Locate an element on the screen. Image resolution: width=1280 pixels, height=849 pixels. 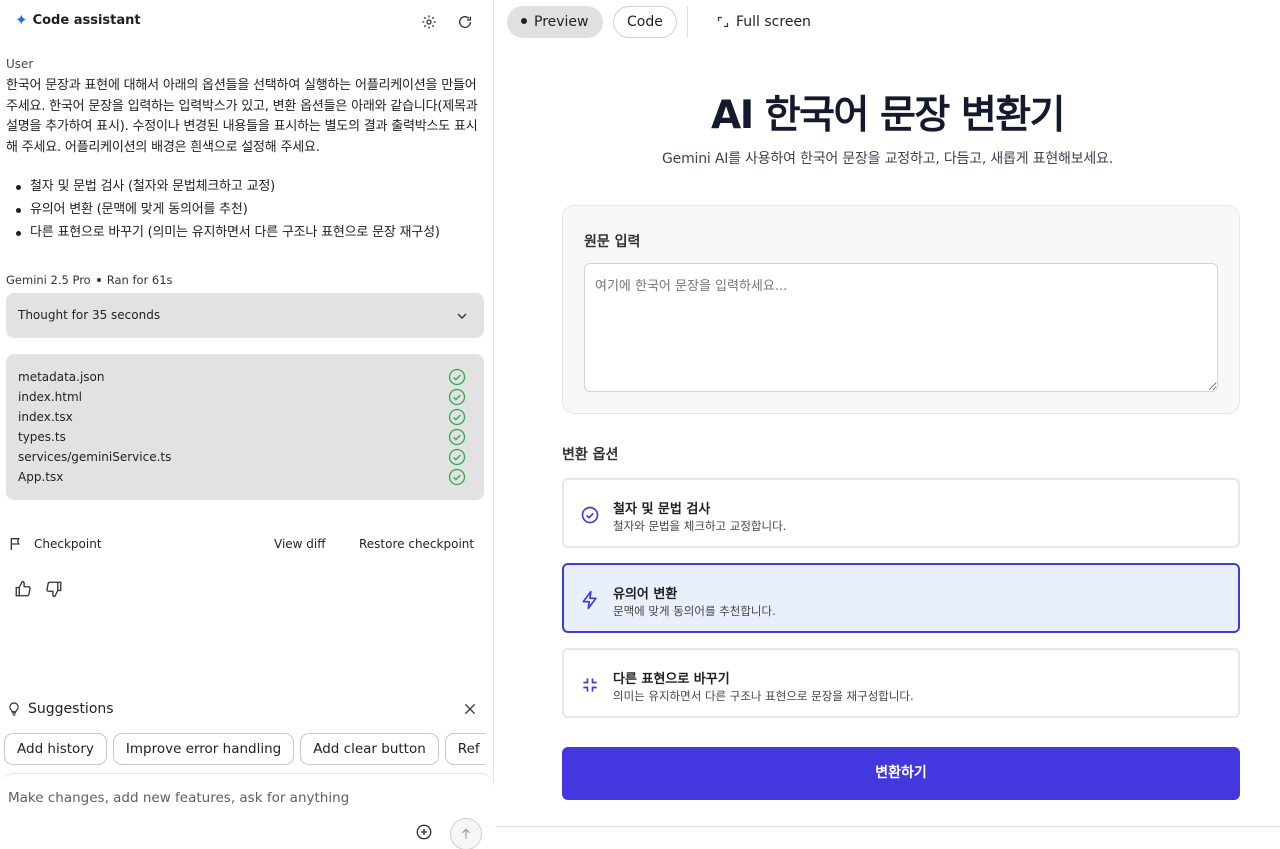
page-title: AI 한국어 문장 변환기 is located at coordinates (888, 115).